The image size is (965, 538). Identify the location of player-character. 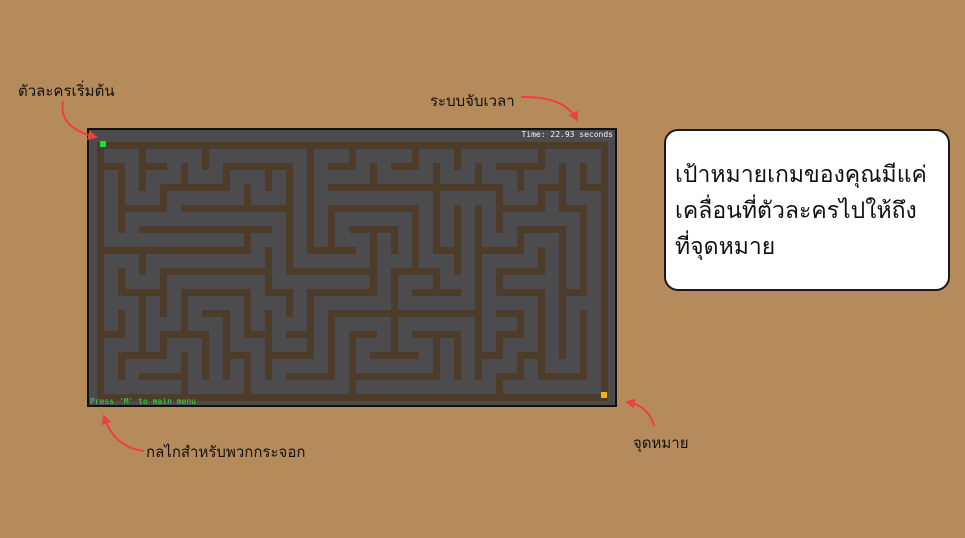
(103, 144).